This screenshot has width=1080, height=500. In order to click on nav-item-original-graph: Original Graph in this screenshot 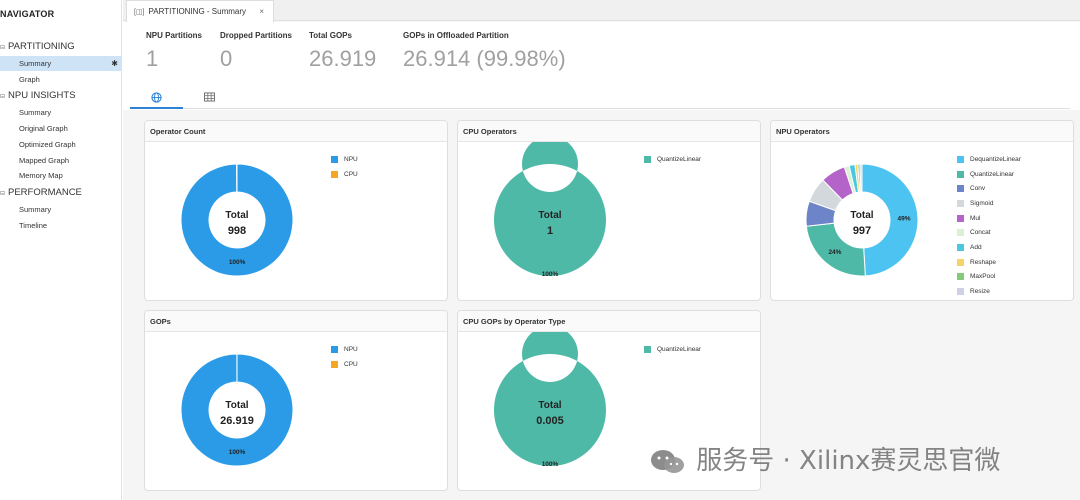, I will do `click(61, 128)`.